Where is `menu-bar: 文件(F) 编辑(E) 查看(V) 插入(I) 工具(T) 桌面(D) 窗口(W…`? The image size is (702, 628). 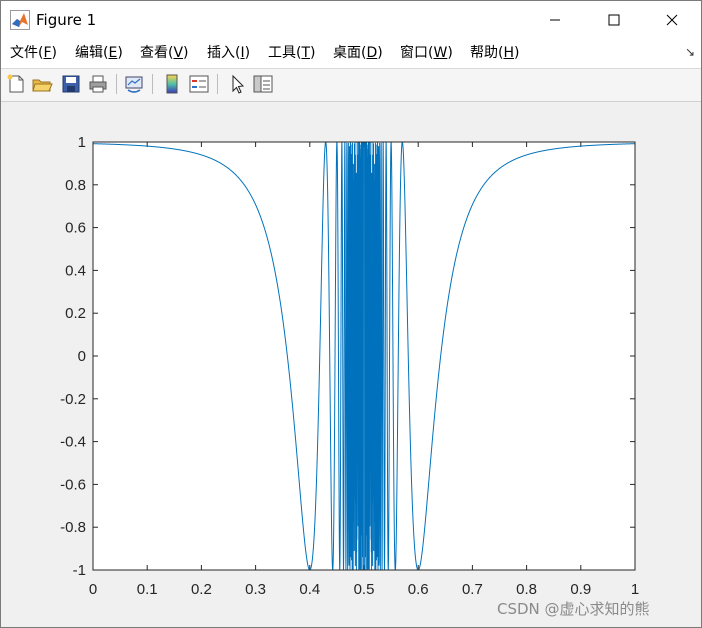 menu-bar: 文件(F) 编辑(E) 查看(V) 插入(I) 工具(T) 桌面(D) 窗口(W… is located at coordinates (351, 54).